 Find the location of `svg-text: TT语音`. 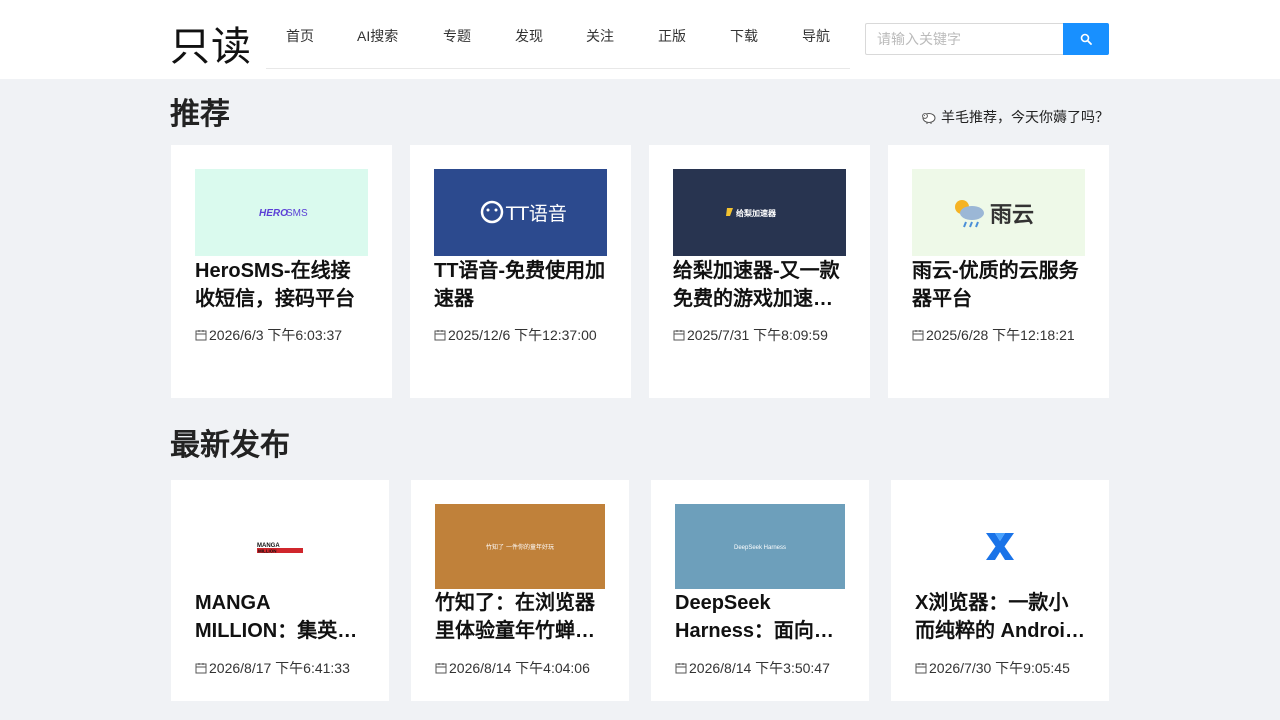

svg-text: TT语音 is located at coordinates (536, 214).